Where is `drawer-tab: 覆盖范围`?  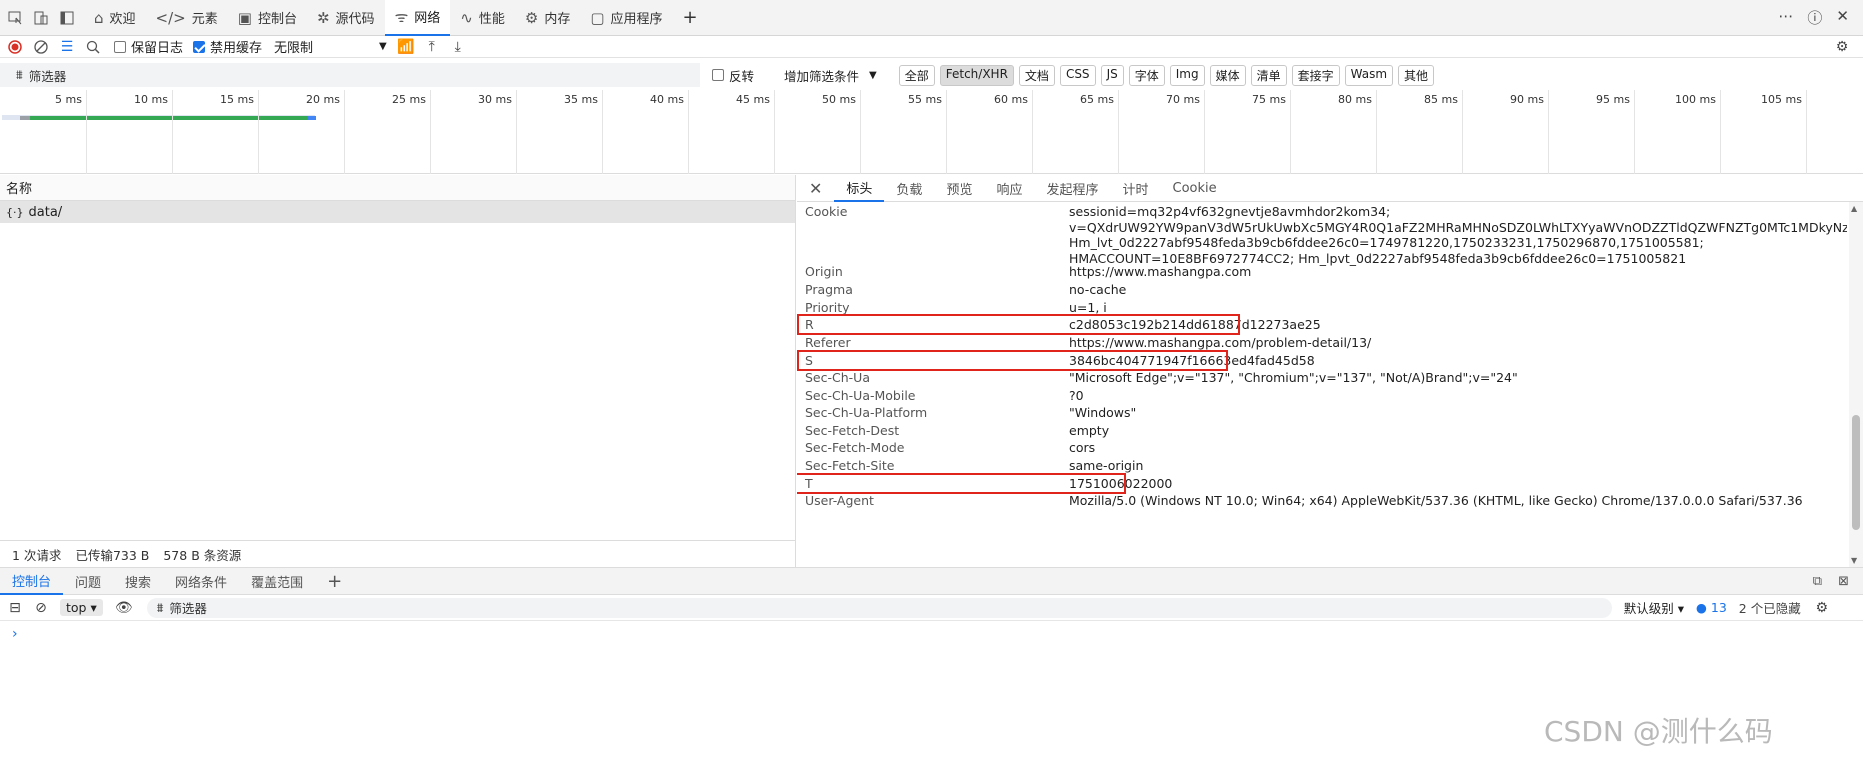 drawer-tab: 覆盖范围 is located at coordinates (277, 581).